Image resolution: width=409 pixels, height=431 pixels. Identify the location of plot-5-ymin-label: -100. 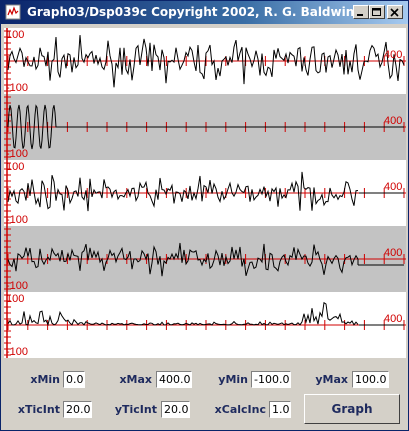
(17, 352).